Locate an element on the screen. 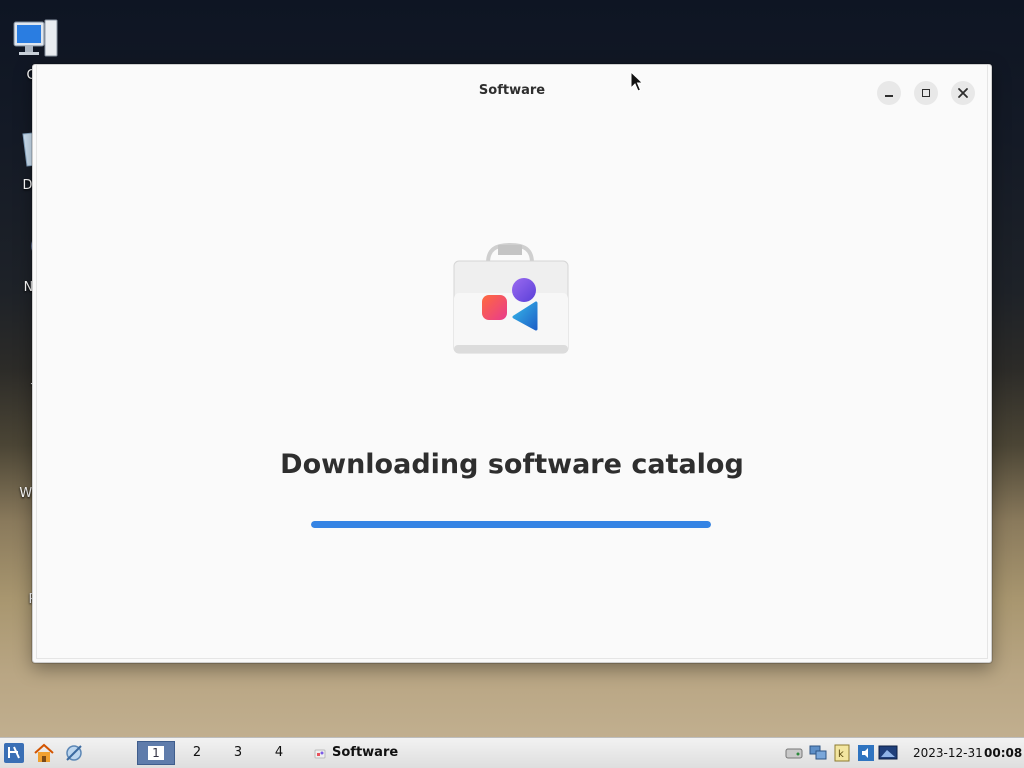 The image size is (1024, 768). keyboard-layout-icon: k is located at coordinates (842, 753).